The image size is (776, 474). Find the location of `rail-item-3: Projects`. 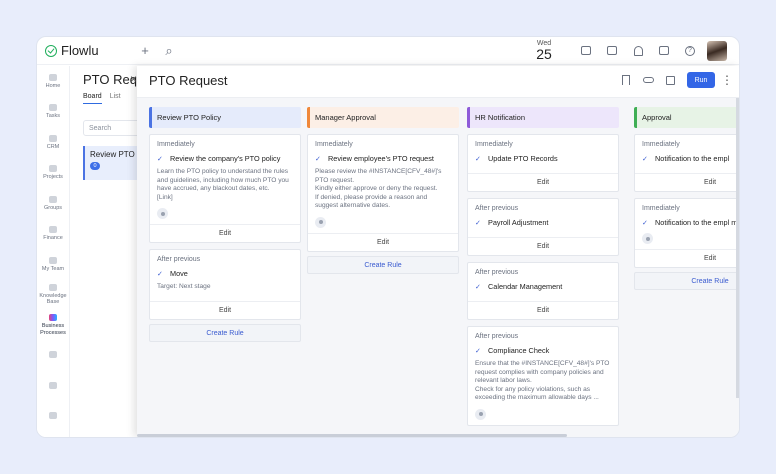

rail-item-3: Projects is located at coordinates (53, 173).